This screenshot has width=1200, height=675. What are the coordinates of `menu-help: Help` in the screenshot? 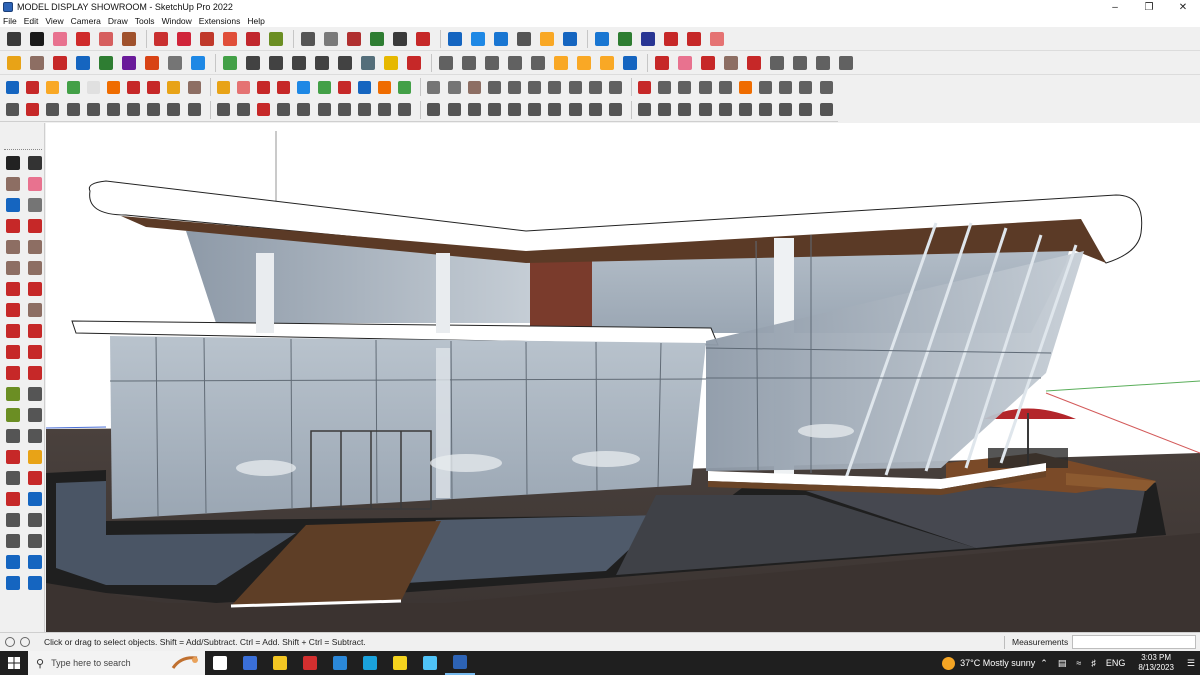 It's located at (255, 21).